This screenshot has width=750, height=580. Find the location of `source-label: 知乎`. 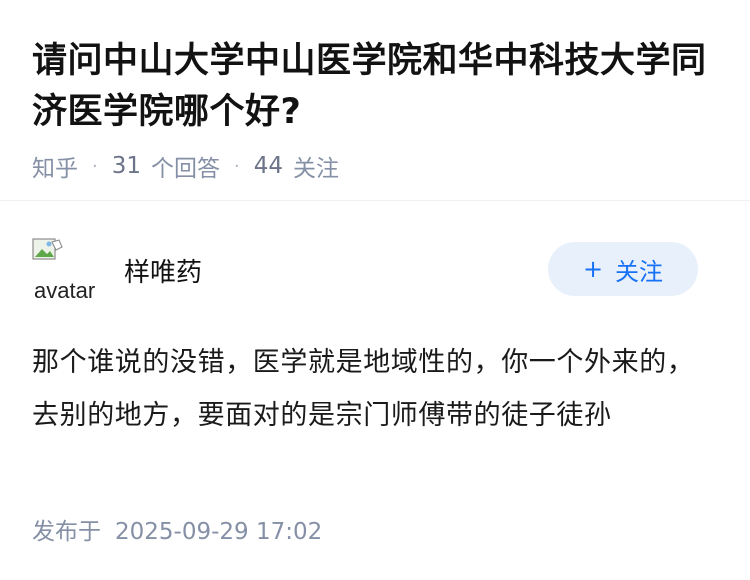

source-label: 知乎 is located at coordinates (55, 166).